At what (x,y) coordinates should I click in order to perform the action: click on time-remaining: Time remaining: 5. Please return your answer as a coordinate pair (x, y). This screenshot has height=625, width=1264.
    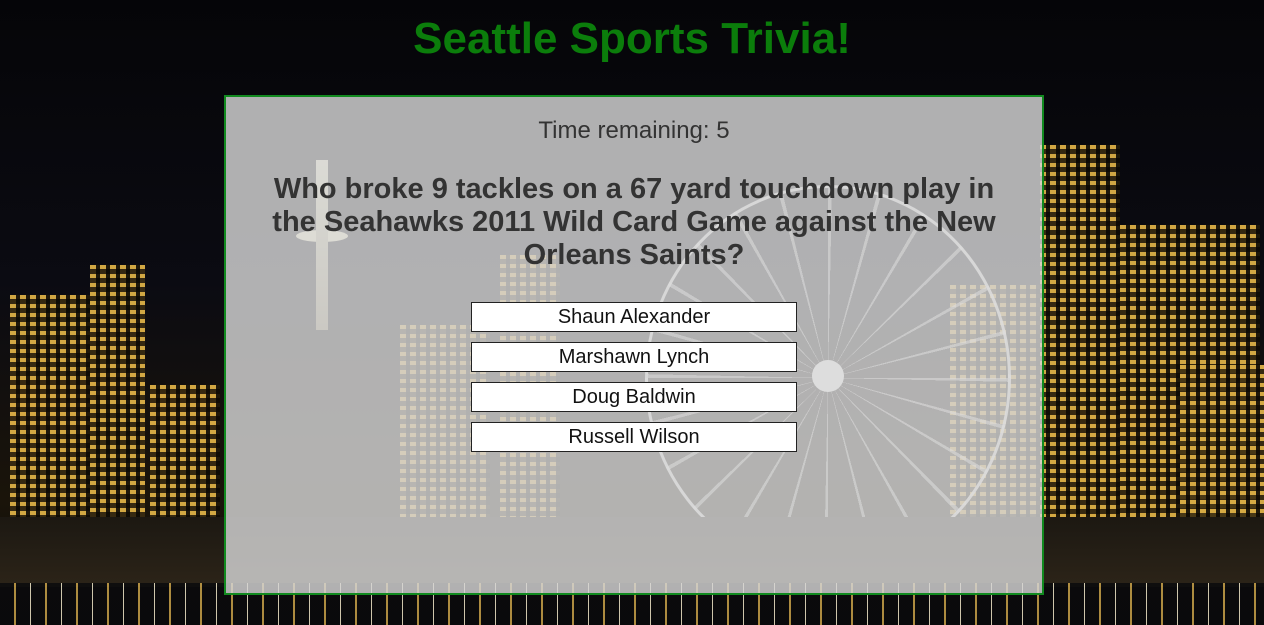
    Looking at the image, I should click on (634, 130).